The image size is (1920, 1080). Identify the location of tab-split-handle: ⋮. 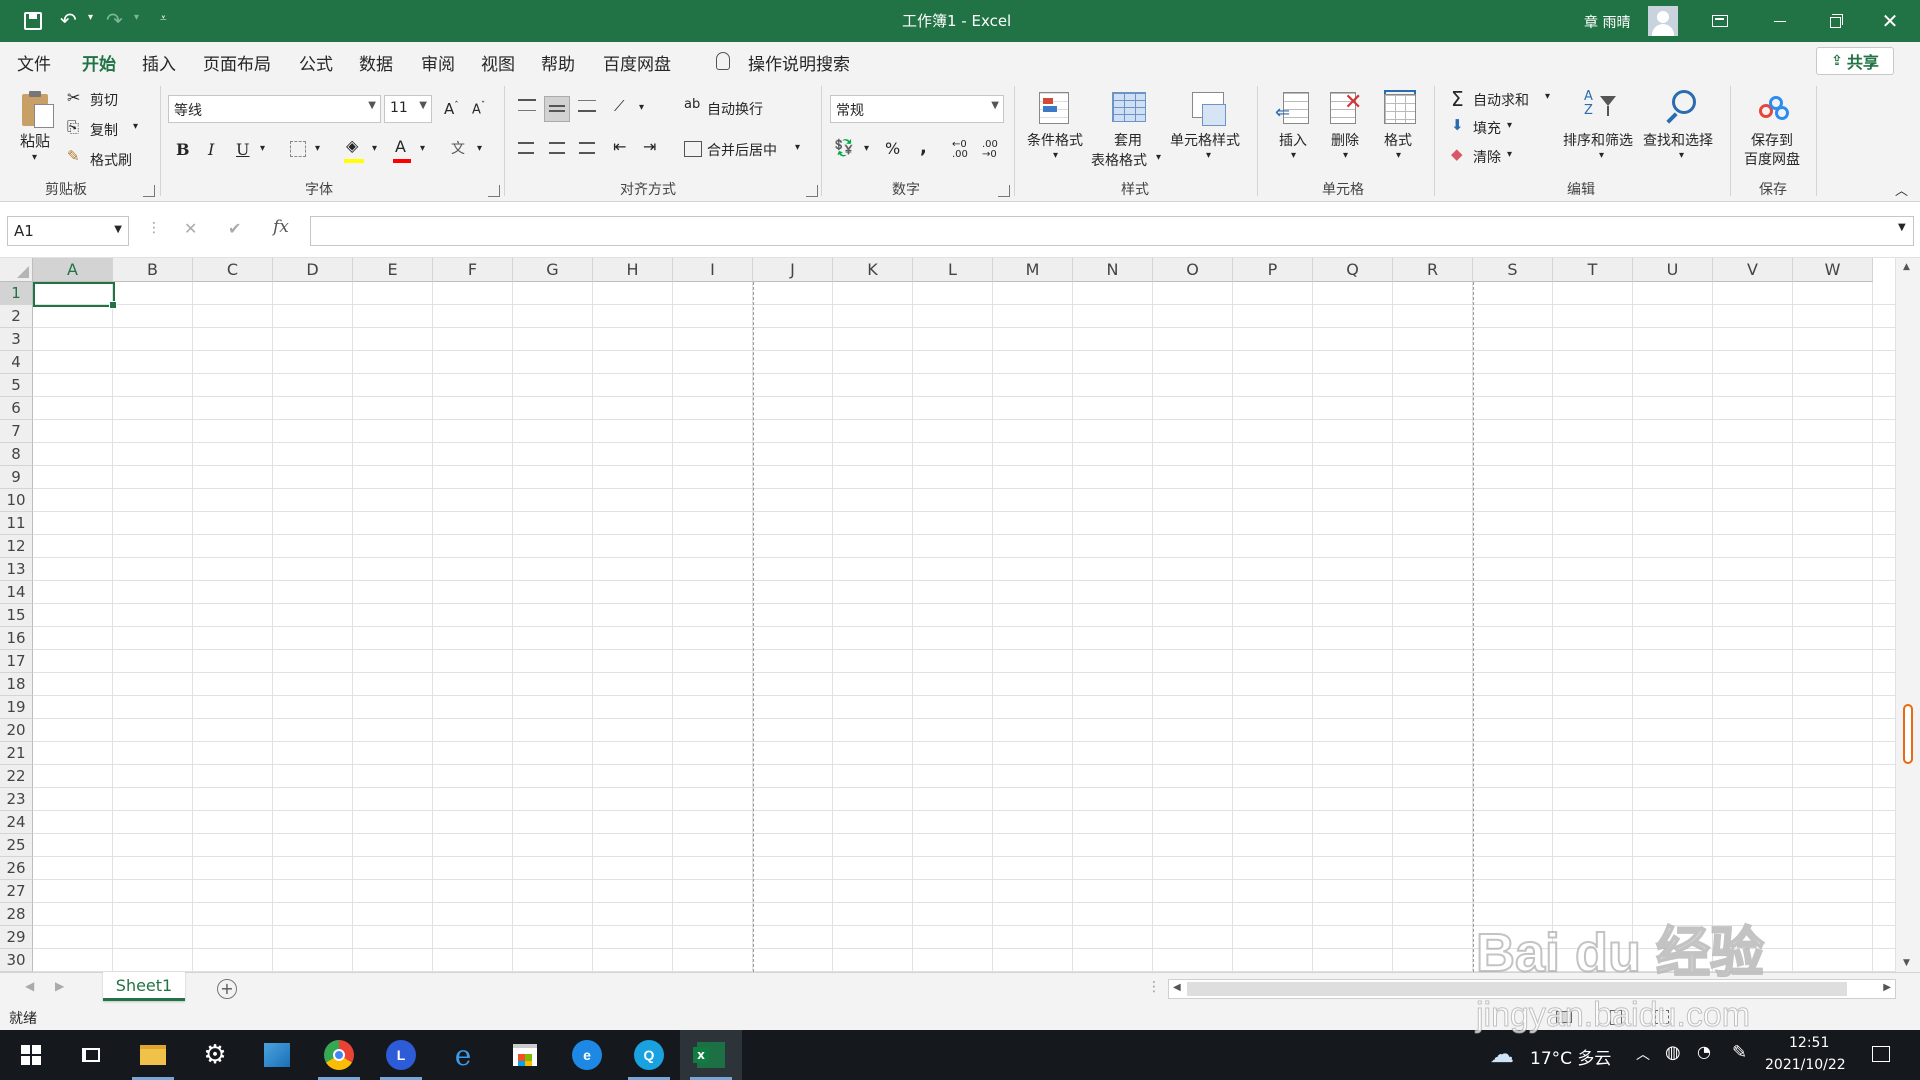
(1154, 987).